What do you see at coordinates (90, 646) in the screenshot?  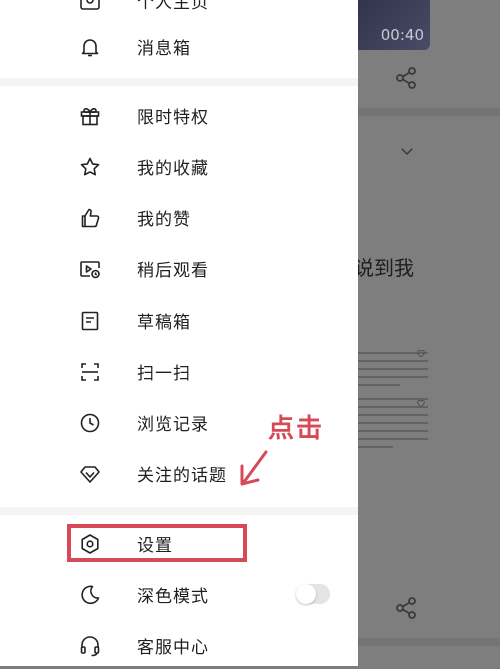 I see `headset-icon` at bounding box center [90, 646].